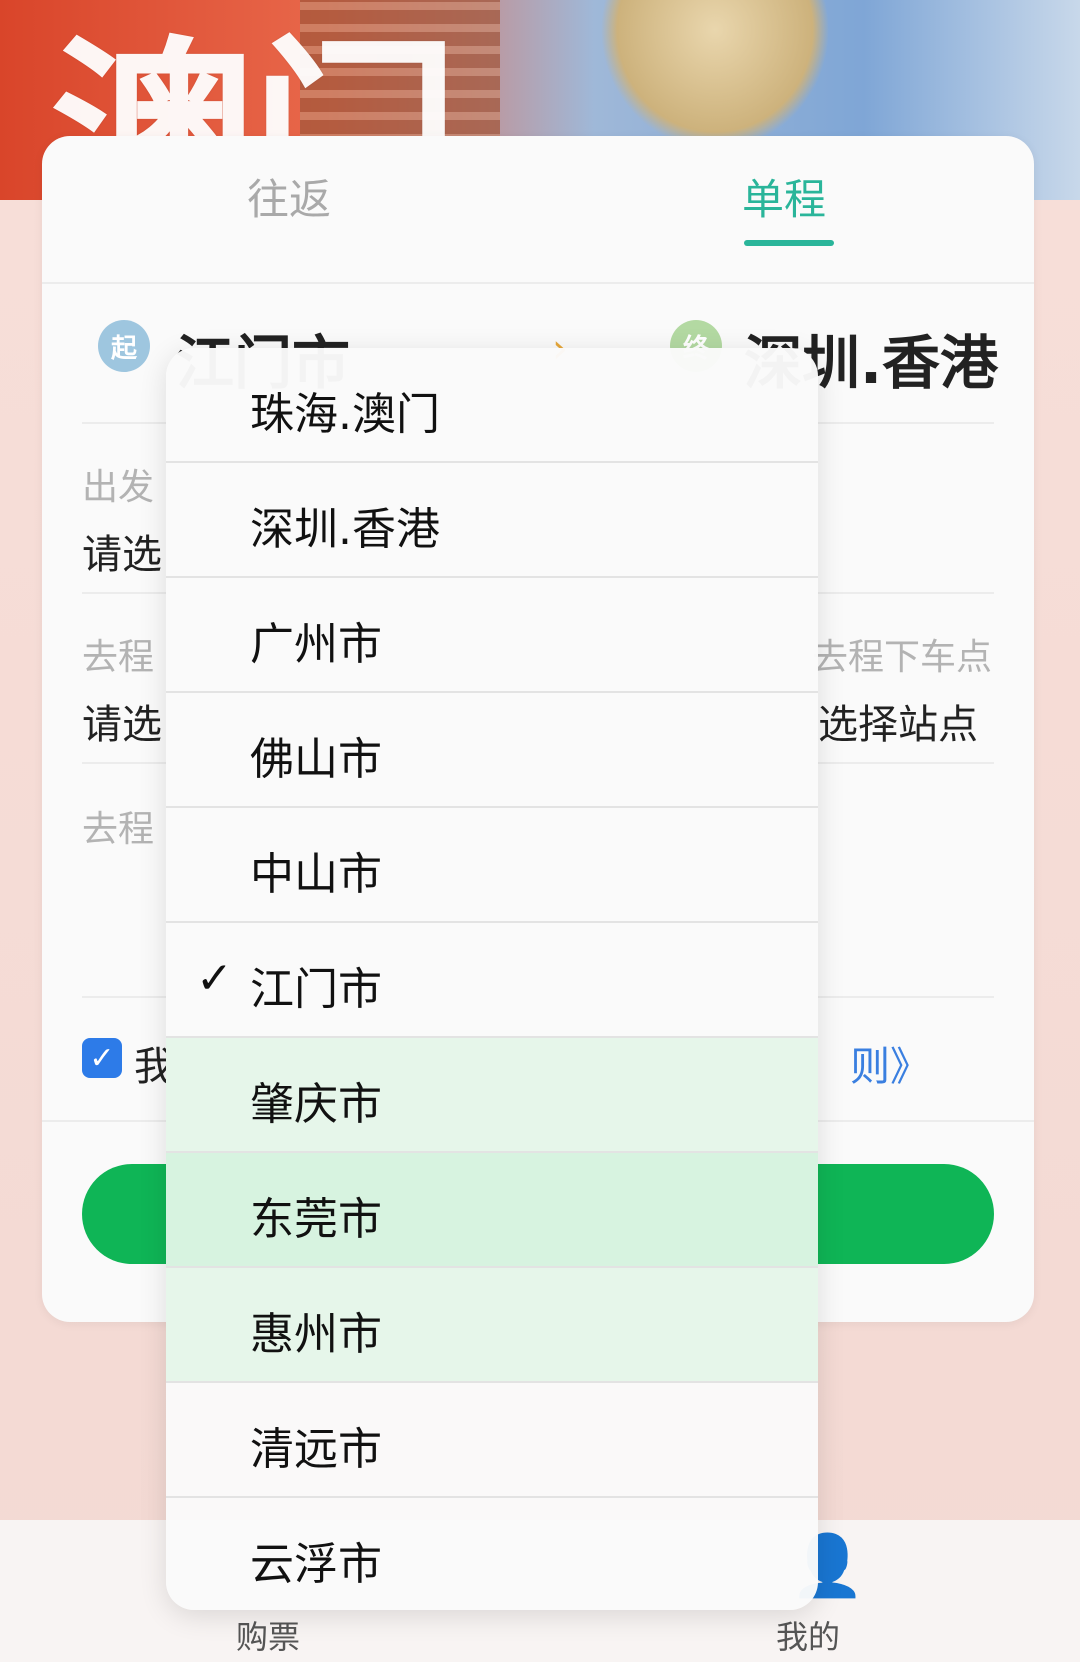 Image resolution: width=1080 pixels, height=1662 pixels. What do you see at coordinates (289, 196) in the screenshot?
I see `tab-roundtrip: 往返` at bounding box center [289, 196].